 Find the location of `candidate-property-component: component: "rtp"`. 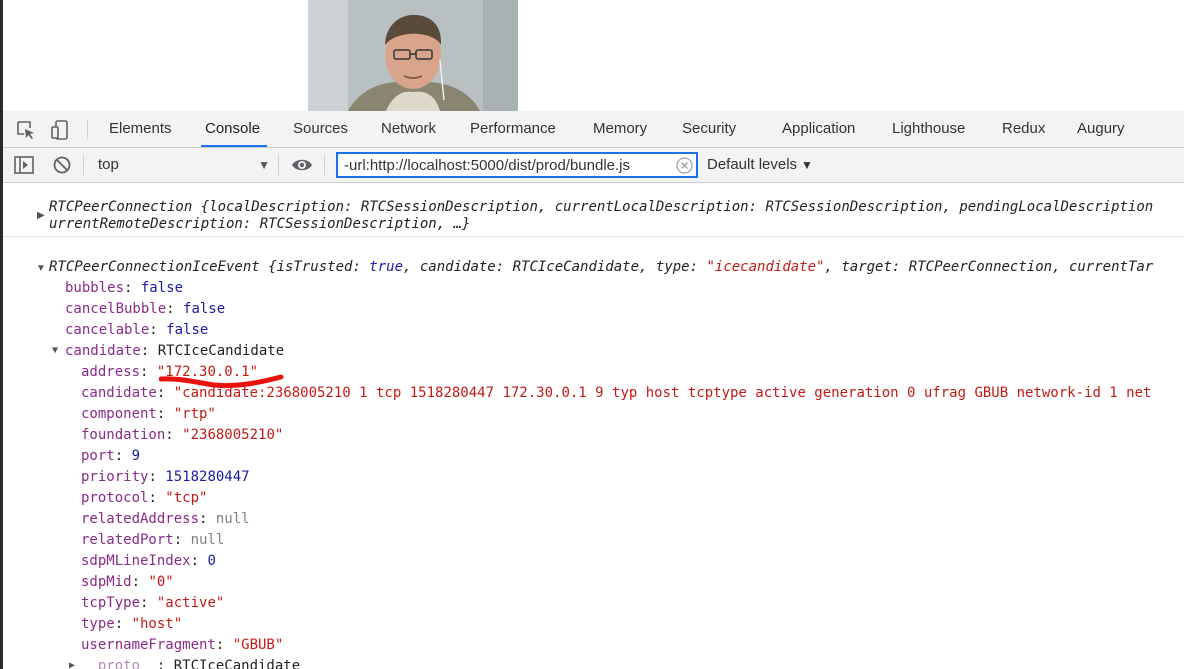

candidate-property-component: component: "rtp" is located at coordinates (148, 414).